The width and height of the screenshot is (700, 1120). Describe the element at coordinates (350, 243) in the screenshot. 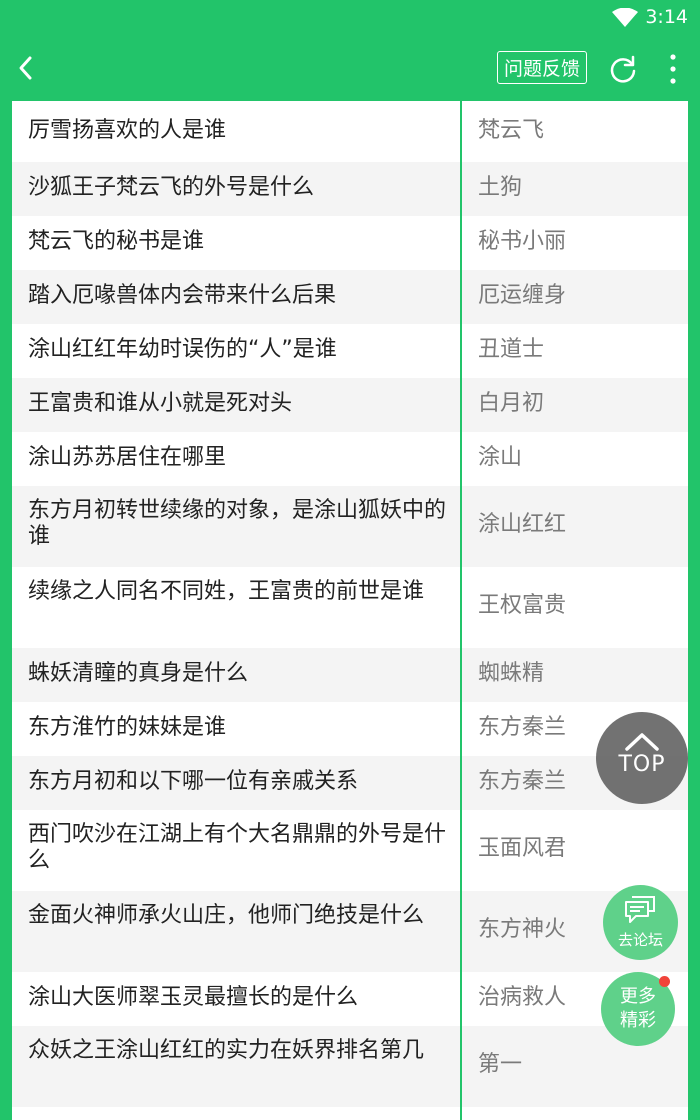

I see `table-row: 梵云飞的秘书是谁 秘书小丽` at that location.